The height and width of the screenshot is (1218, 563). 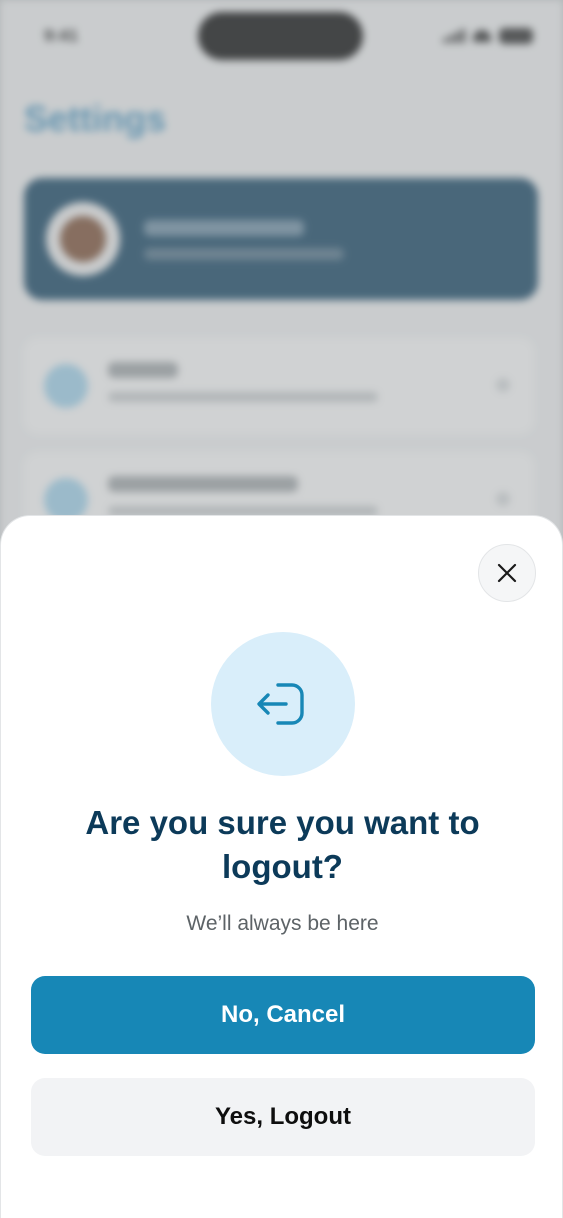 I want to click on close-button, so click(x=507, y=573).